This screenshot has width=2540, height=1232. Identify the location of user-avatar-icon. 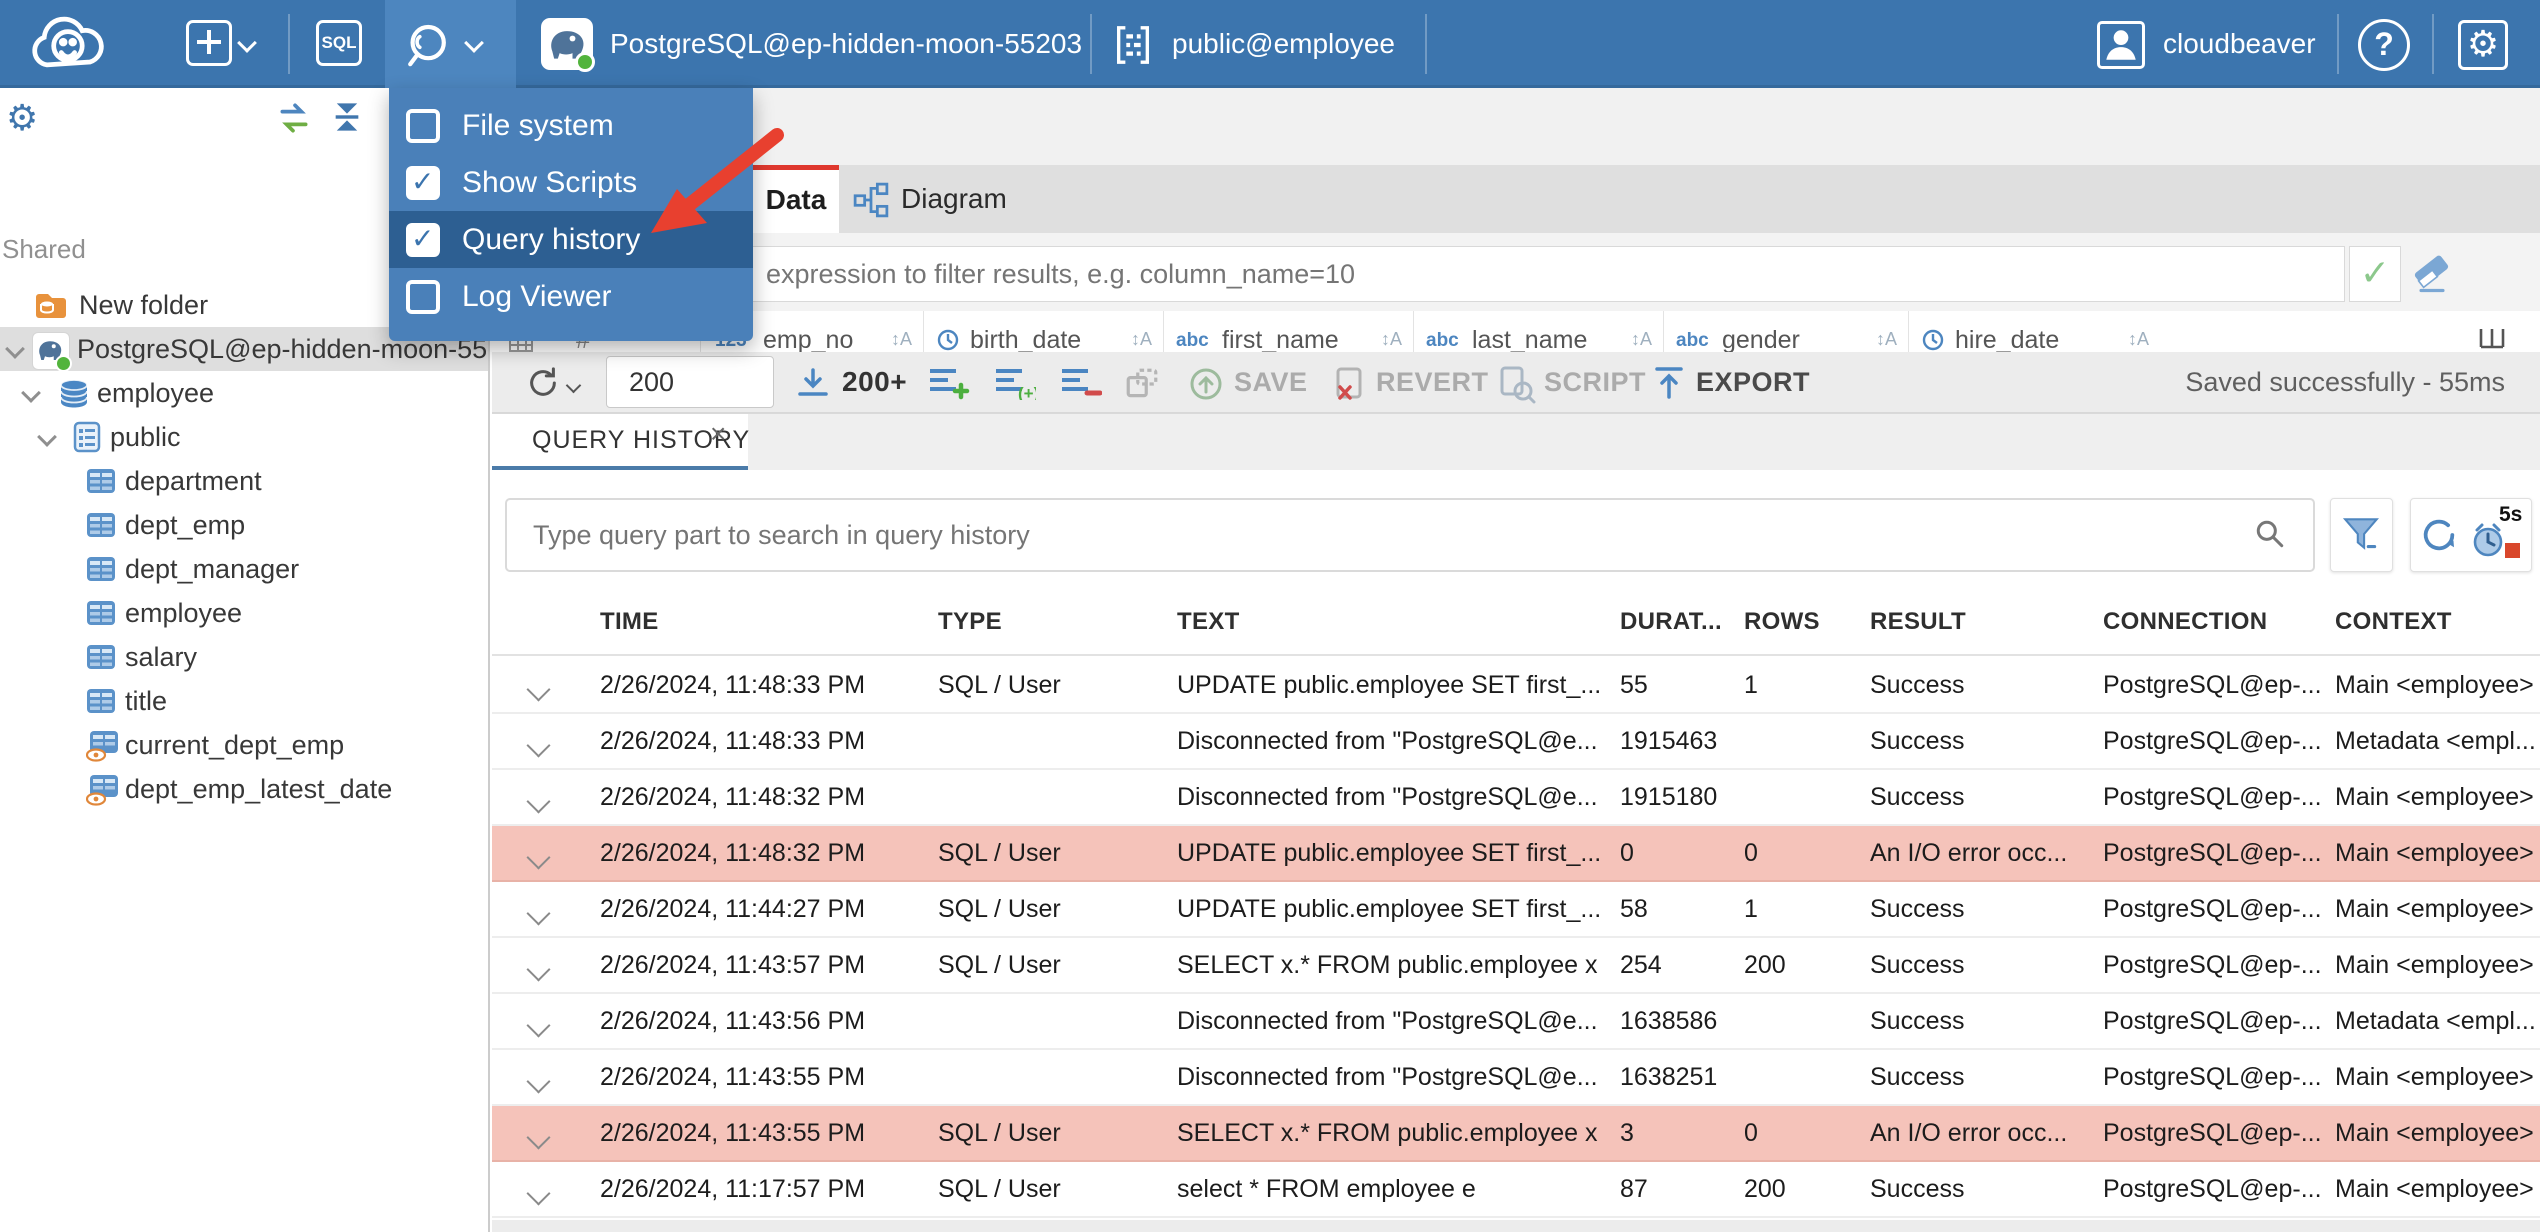
(2121, 45).